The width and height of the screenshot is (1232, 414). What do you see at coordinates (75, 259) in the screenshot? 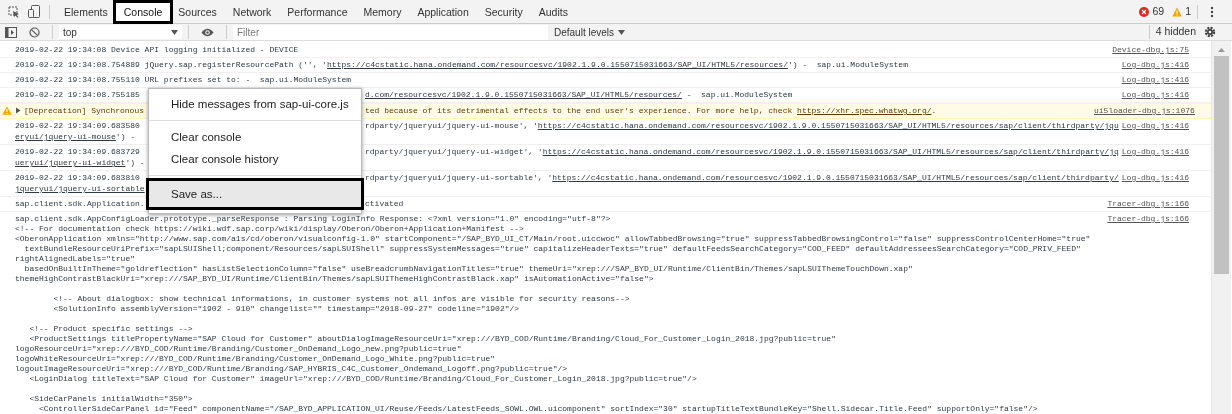
I see `log-text-line: rightAlignedLabels="true"` at bounding box center [75, 259].